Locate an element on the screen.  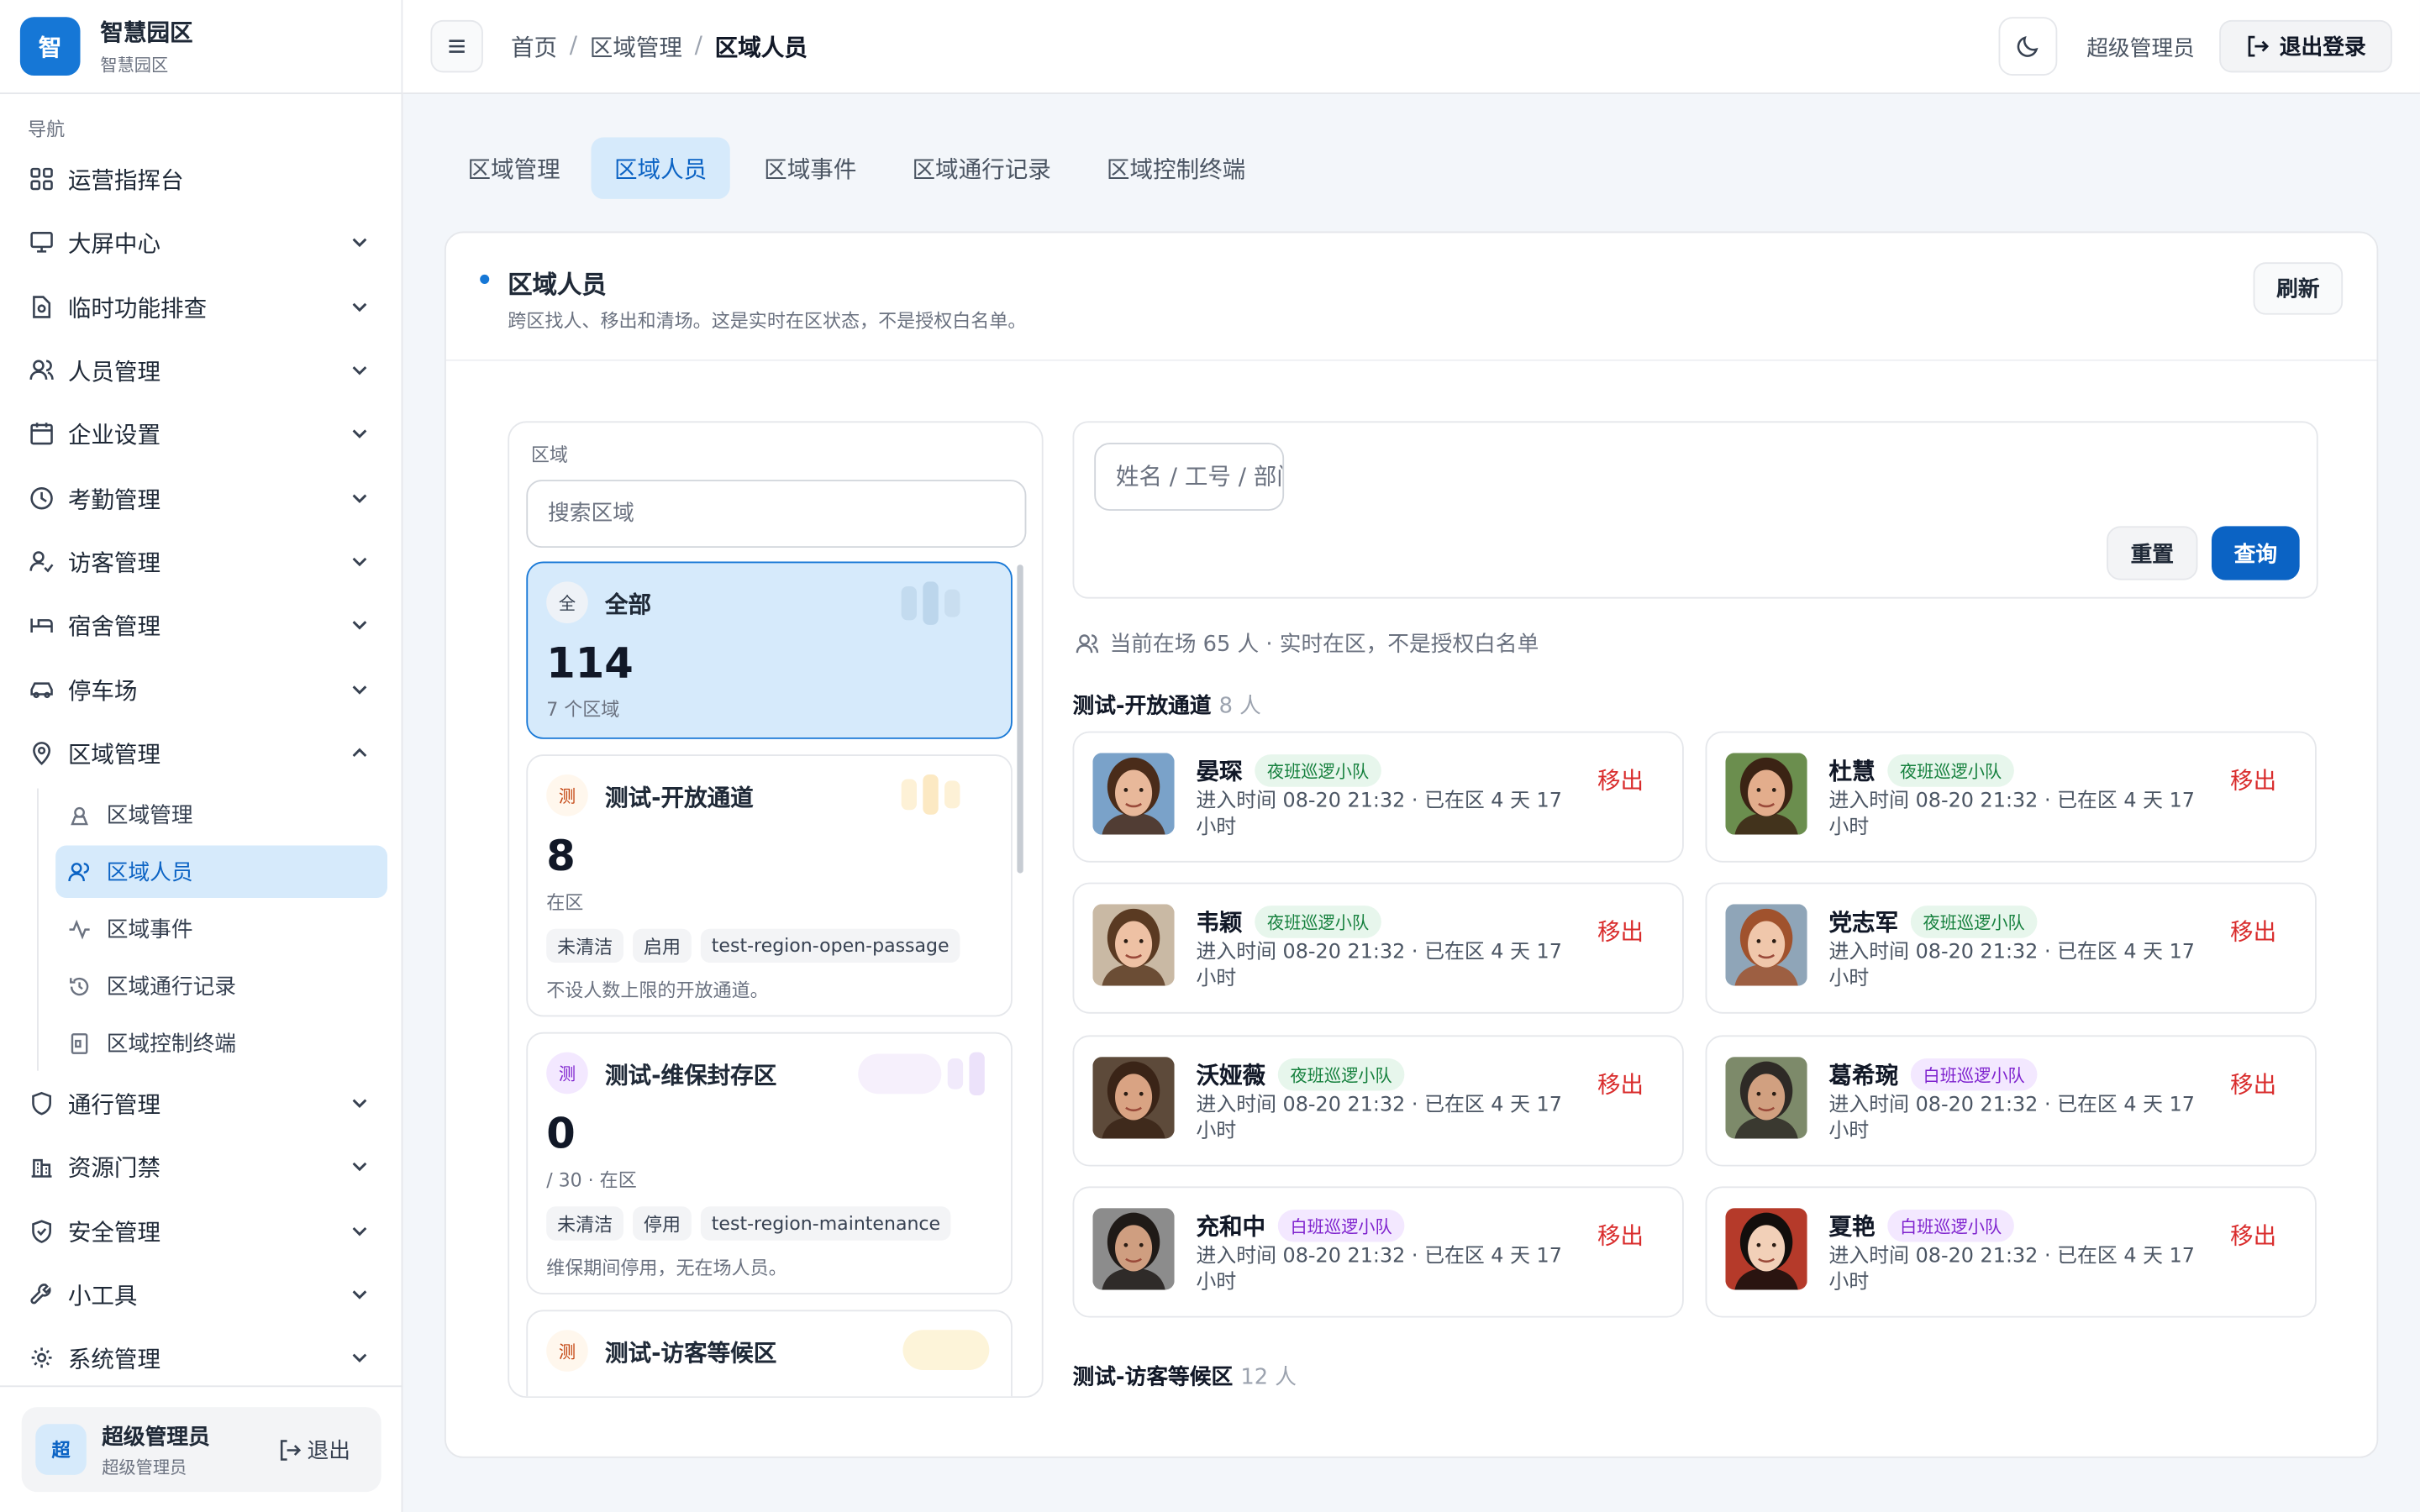
group-title-open-passage: 测试-开放通道 8 人 is located at coordinates (1167, 705).